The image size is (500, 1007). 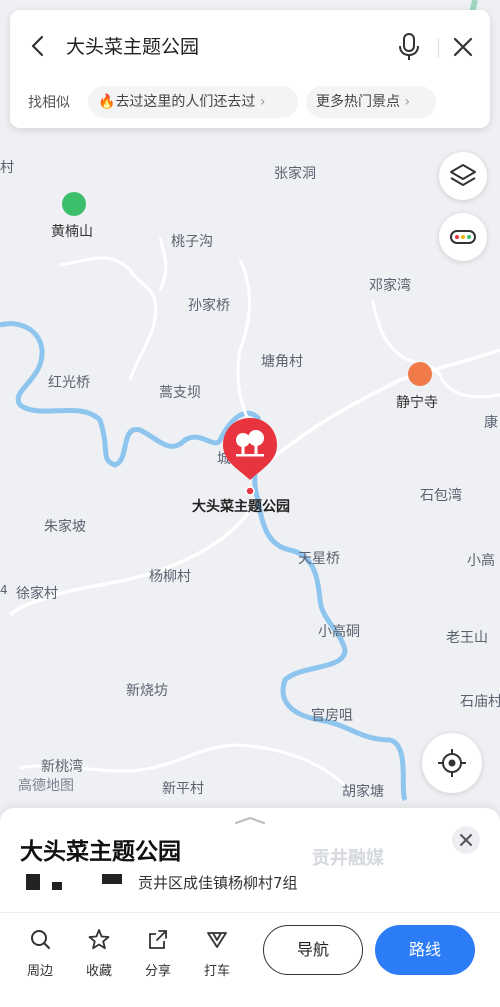 What do you see at coordinates (147, 691) in the screenshot?
I see `map-label: 新烧坊` at bounding box center [147, 691].